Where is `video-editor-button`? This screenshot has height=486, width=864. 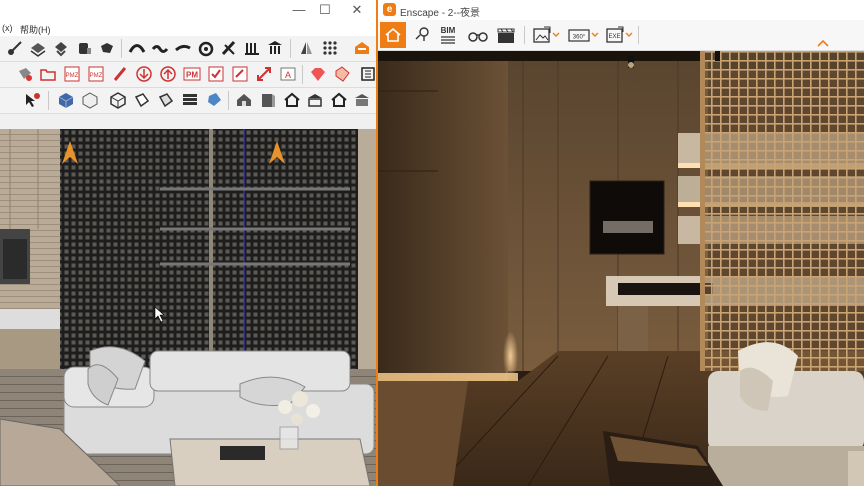 video-editor-button is located at coordinates (506, 35).